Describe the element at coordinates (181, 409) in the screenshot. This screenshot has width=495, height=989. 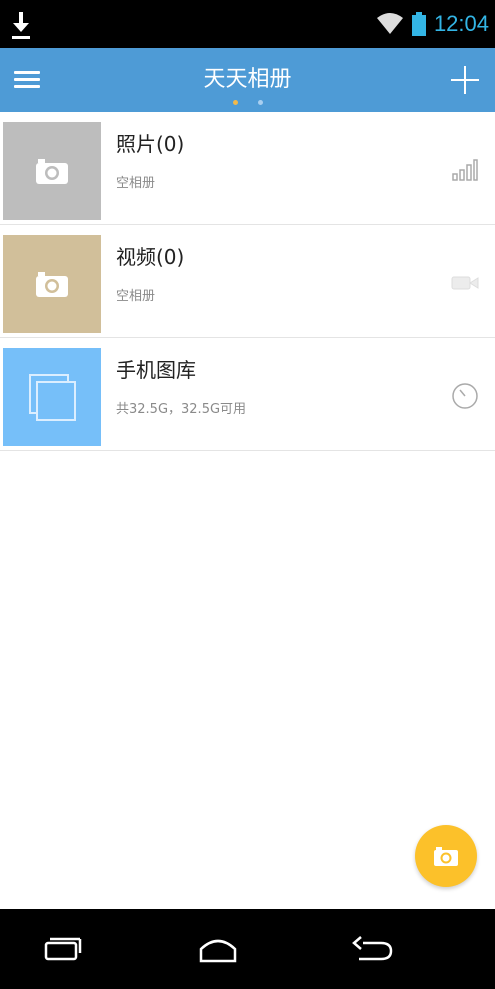
I see `album-subtitle: 共32.5G，32.5G可用` at that location.